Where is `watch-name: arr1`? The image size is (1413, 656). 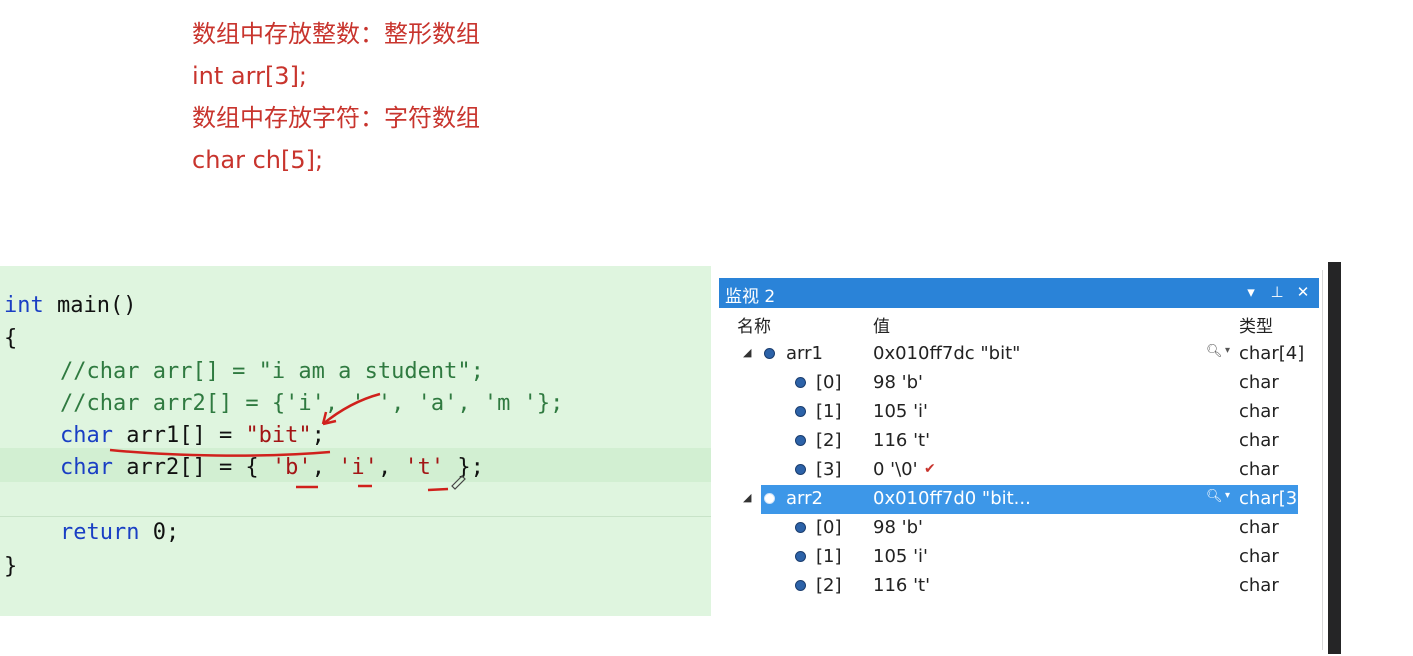
watch-name: arr1 is located at coordinates (804, 353).